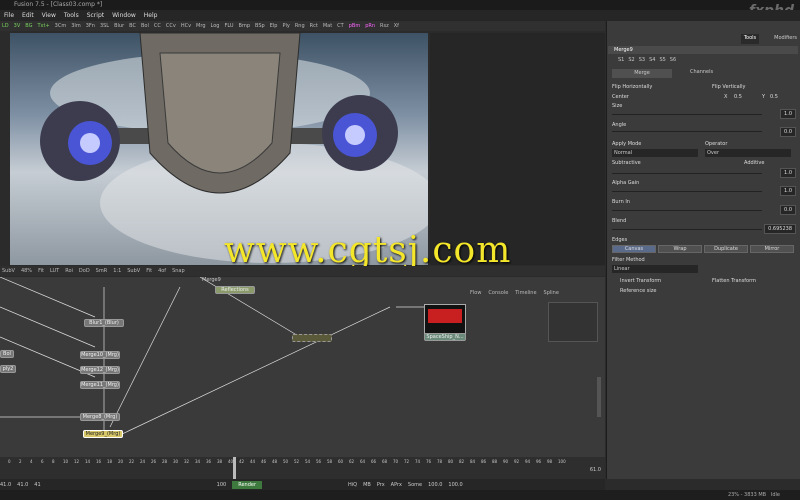 Image resolution: width=800 pixels, height=500 pixels. Describe the element at coordinates (750, 39) in the screenshot. I see `inspector-tab-0: Tools` at that location.